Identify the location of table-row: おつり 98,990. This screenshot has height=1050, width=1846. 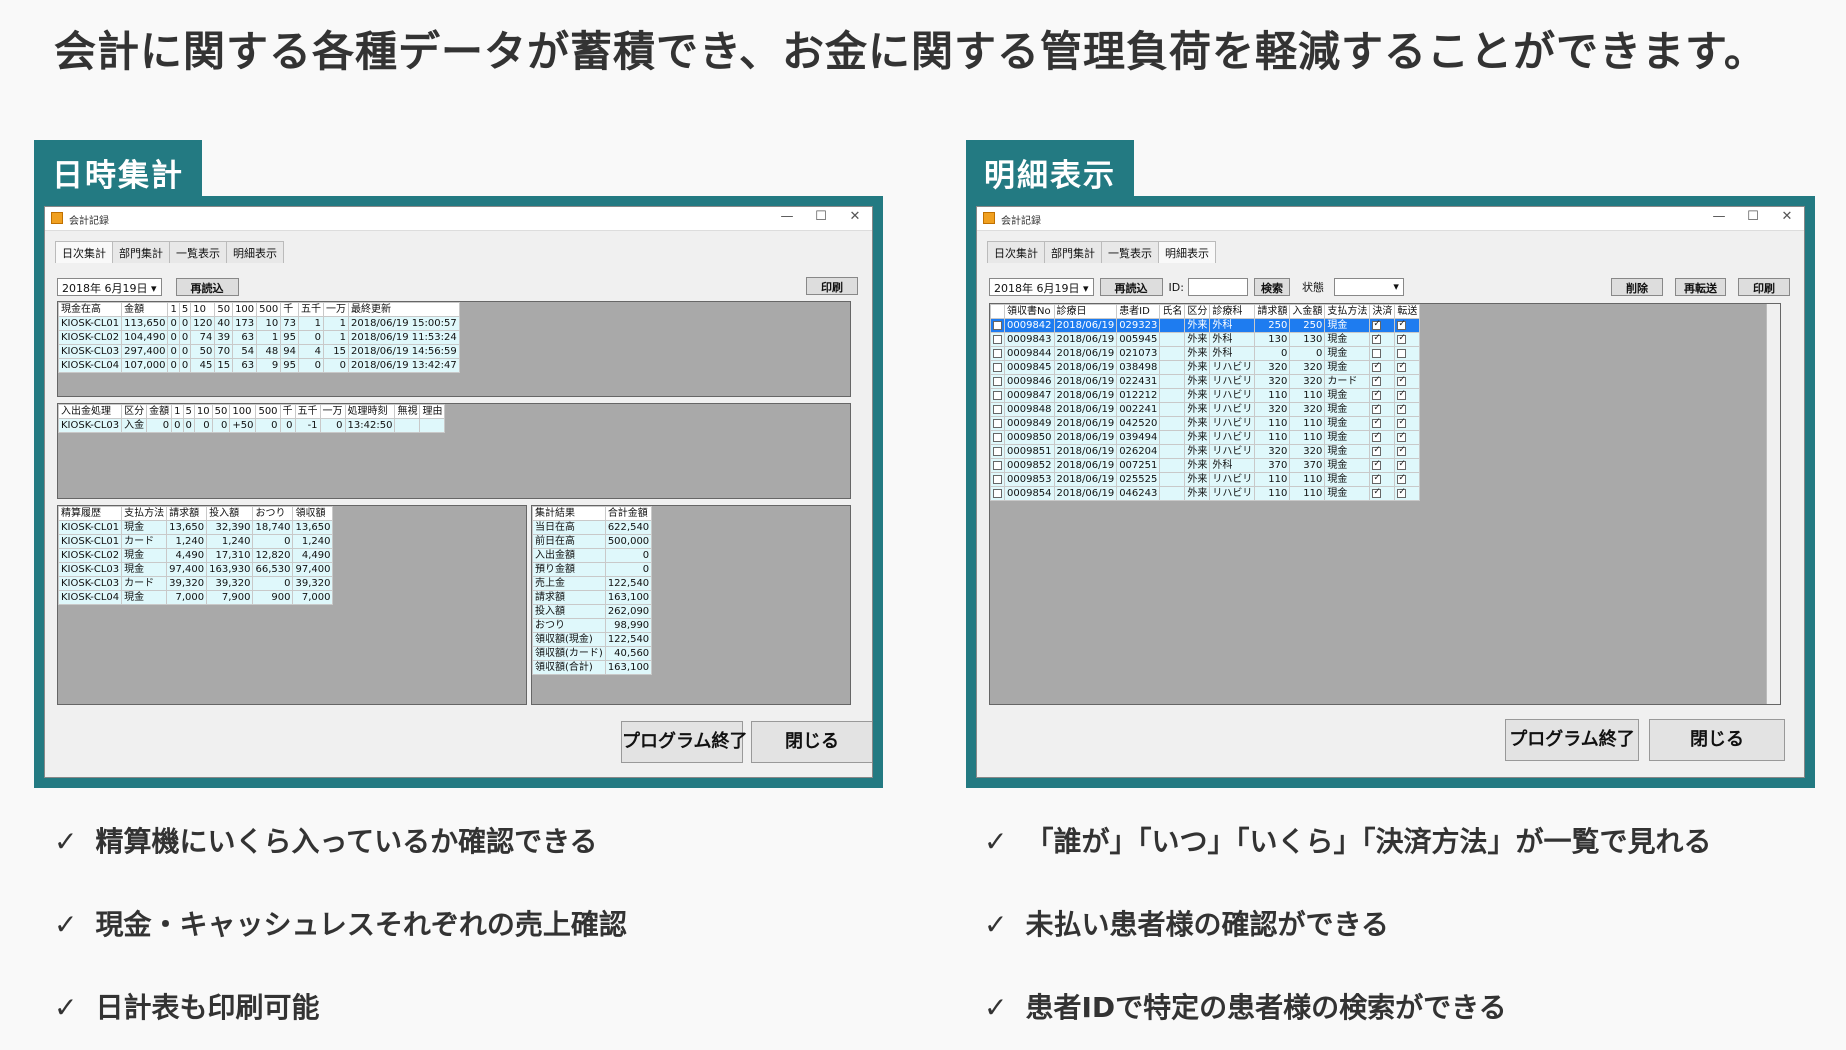
(592, 625).